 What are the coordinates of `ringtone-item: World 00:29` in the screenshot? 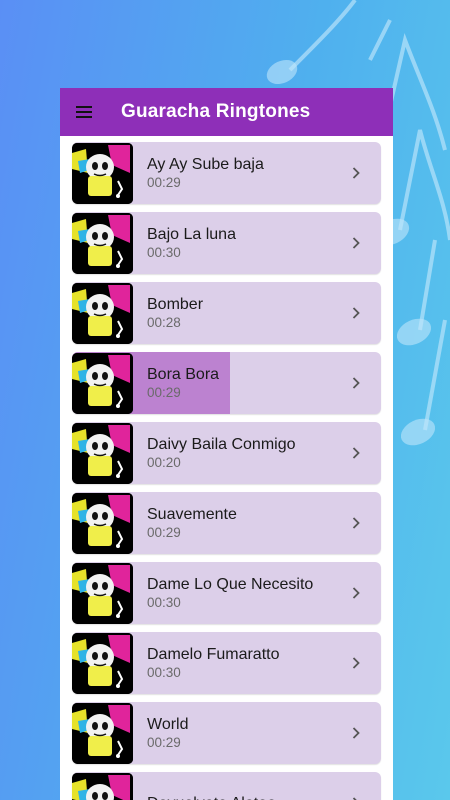 It's located at (226, 733).